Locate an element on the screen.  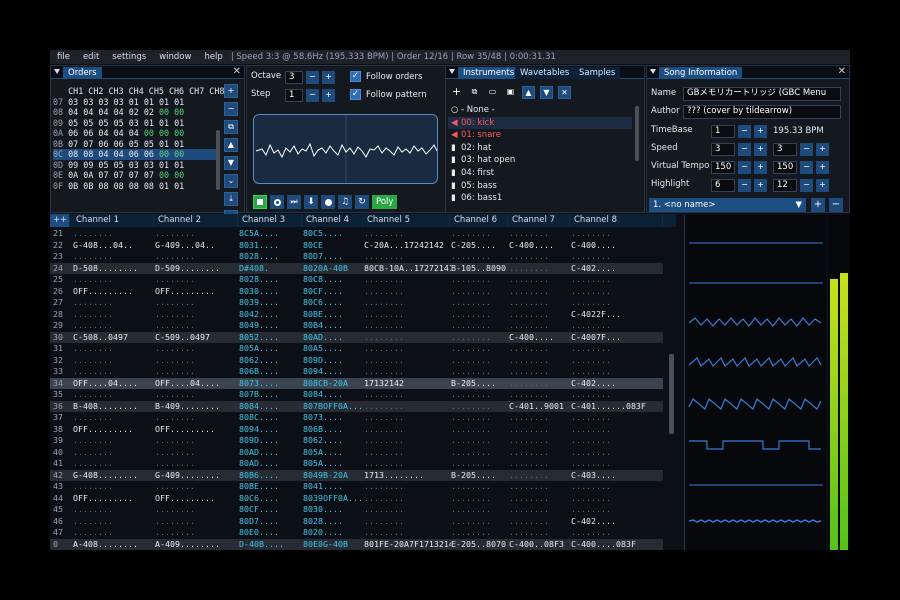
order-row: 0F 0B 0B 08 08 08 08 01 01 is located at coordinates (135, 186).